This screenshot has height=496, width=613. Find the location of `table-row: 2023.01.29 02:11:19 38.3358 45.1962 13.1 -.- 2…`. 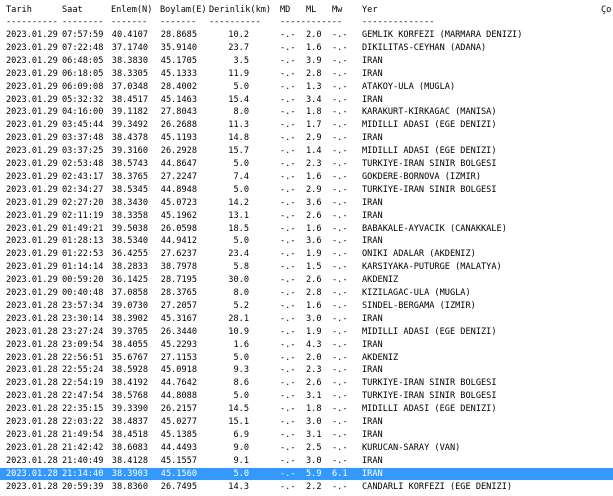

table-row: 2023.01.29 02:11:19 38.3358 45.1962 13.1 -.- 2… is located at coordinates (306, 216).